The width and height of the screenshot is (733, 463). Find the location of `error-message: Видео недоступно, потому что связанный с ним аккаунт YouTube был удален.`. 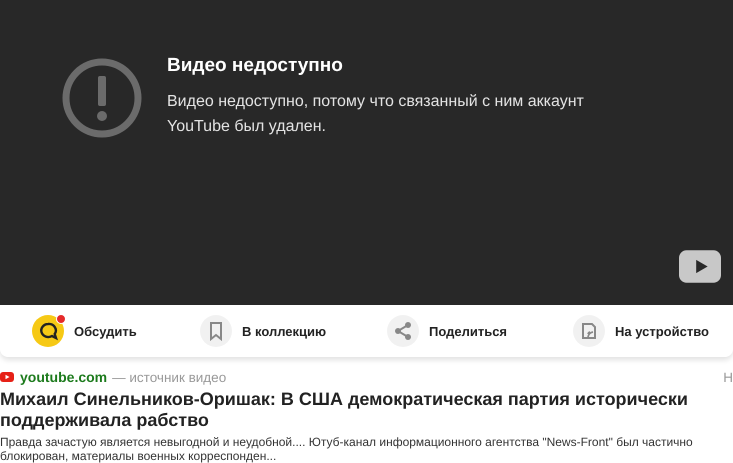

error-message: Видео недоступно, потому что связанный с ним аккаунт YouTube был удален. is located at coordinates (376, 114).